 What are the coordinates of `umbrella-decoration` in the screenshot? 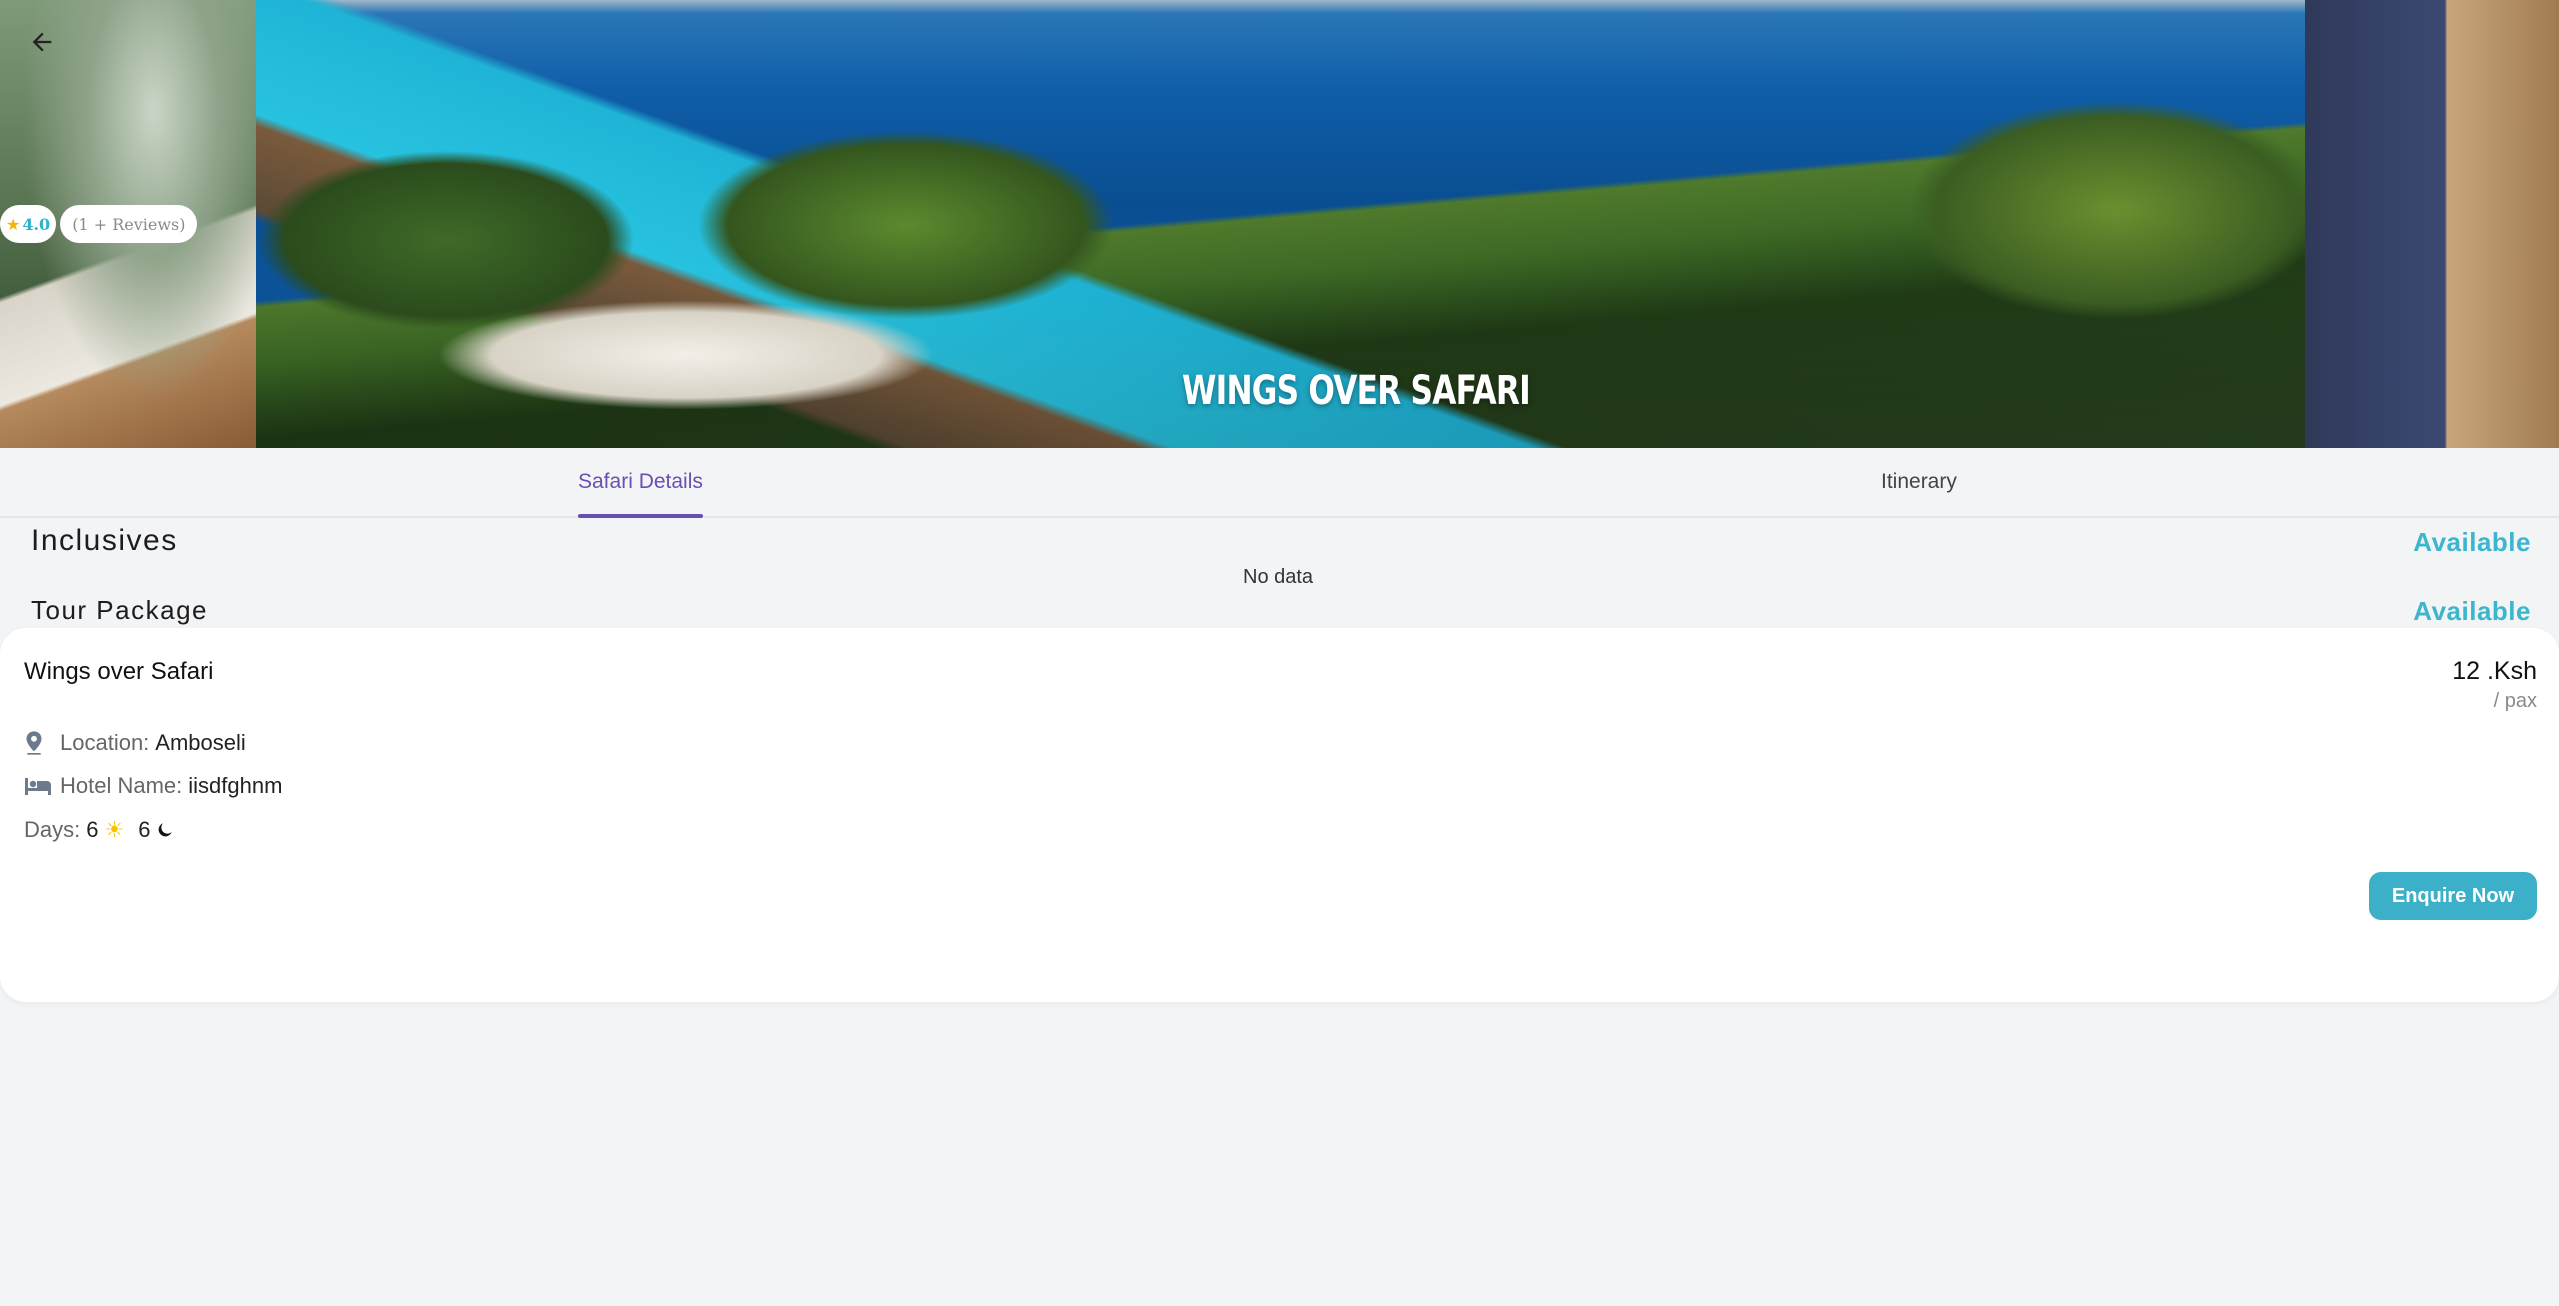 It's located at (686, 355).